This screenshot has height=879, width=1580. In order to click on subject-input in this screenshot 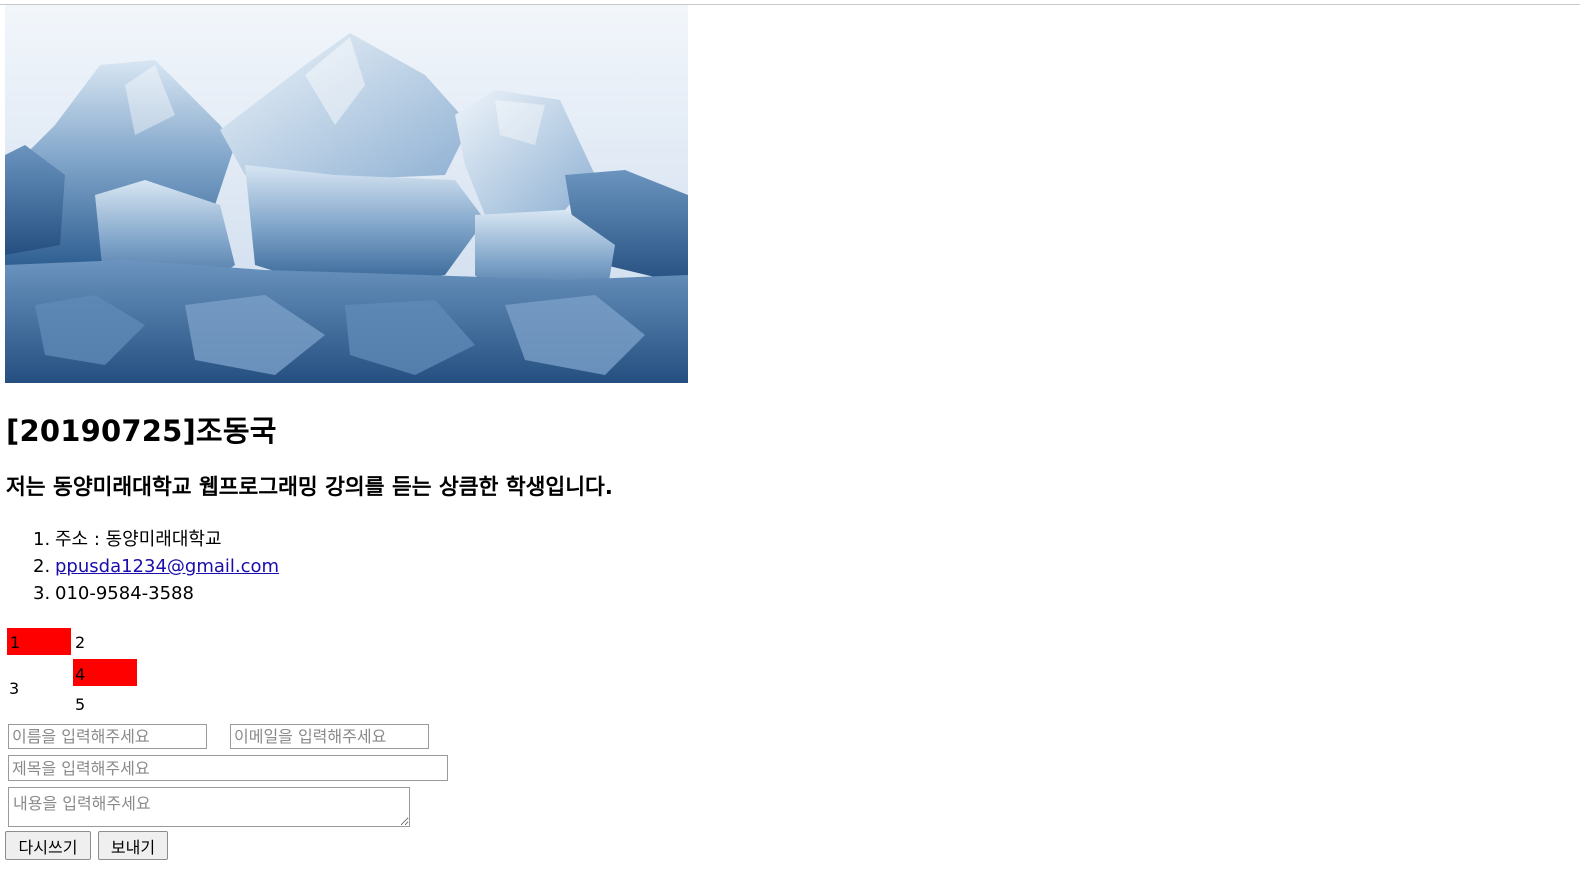, I will do `click(228, 768)`.